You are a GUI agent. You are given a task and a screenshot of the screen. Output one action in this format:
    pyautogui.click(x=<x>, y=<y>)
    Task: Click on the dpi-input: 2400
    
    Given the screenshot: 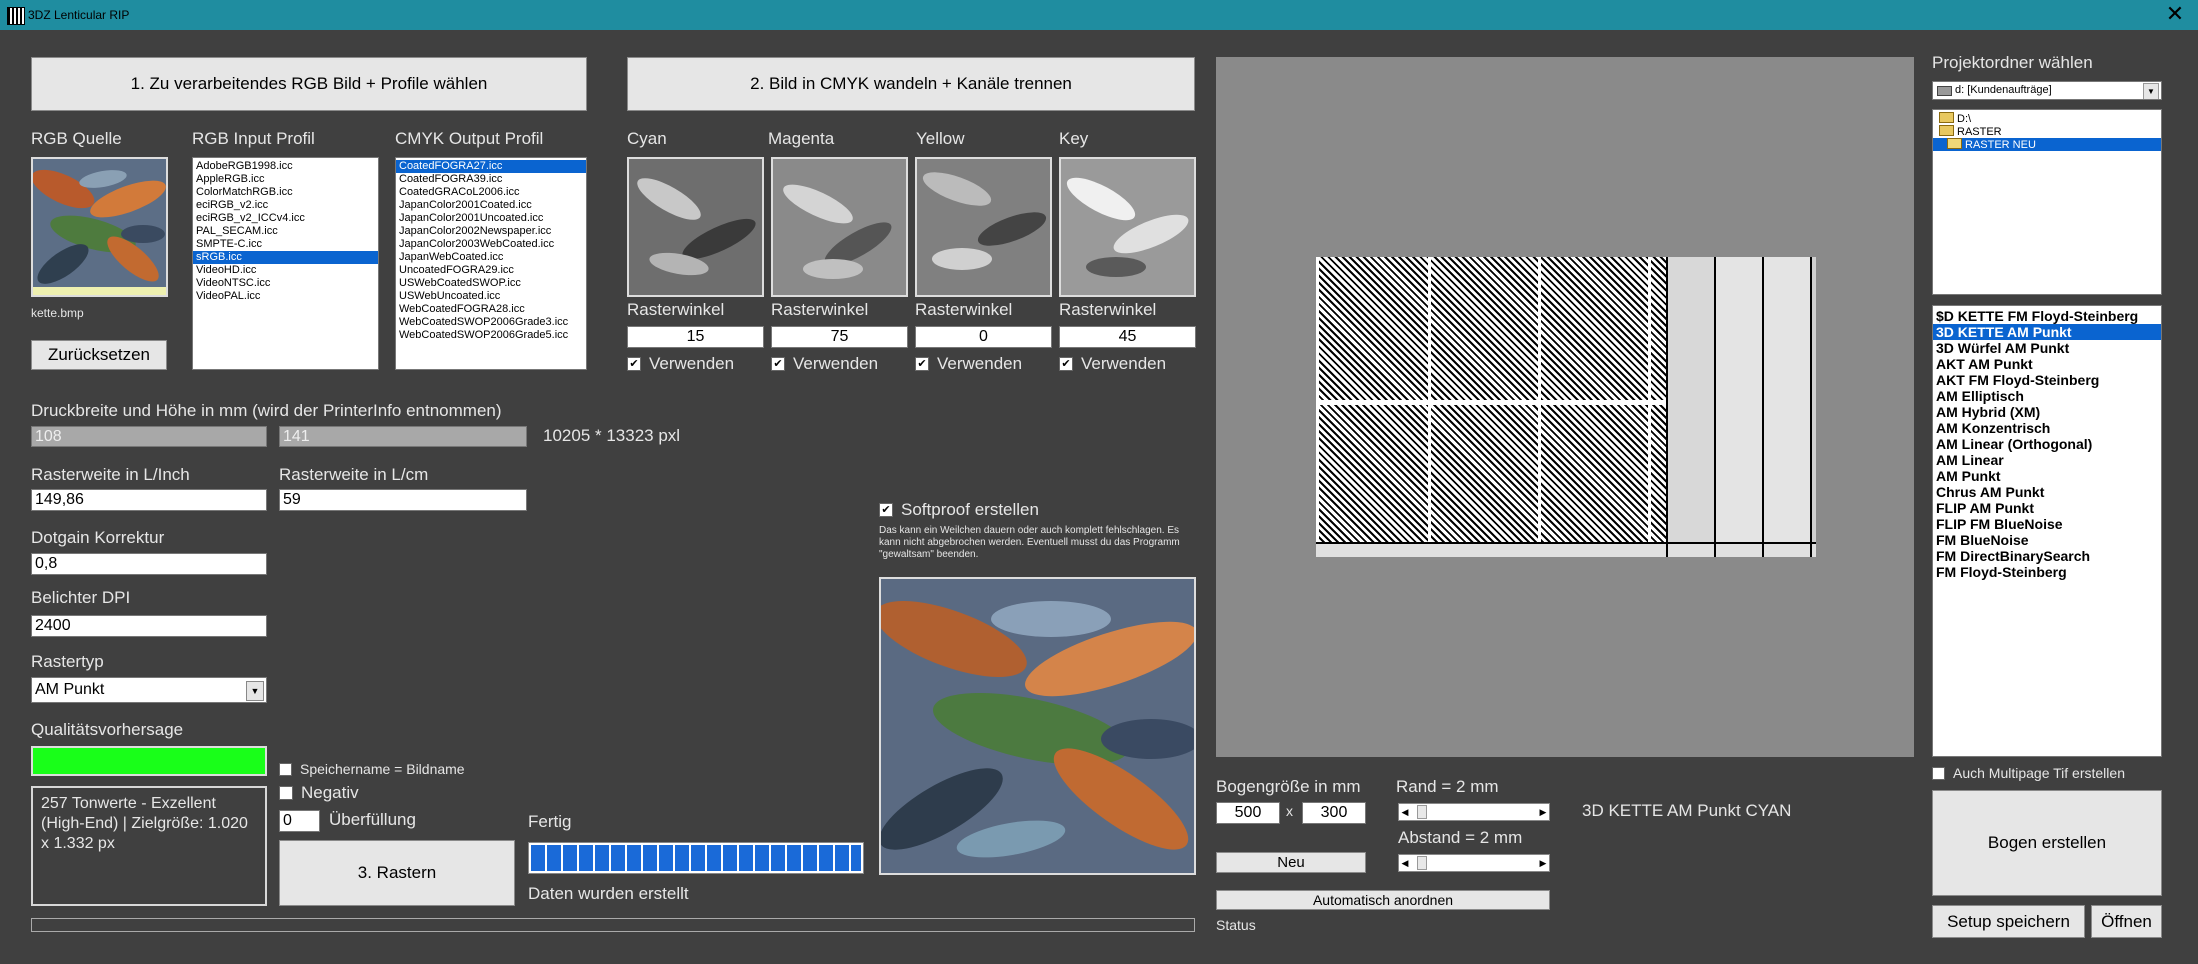 What is the action you would take?
    pyautogui.click(x=149, y=626)
    